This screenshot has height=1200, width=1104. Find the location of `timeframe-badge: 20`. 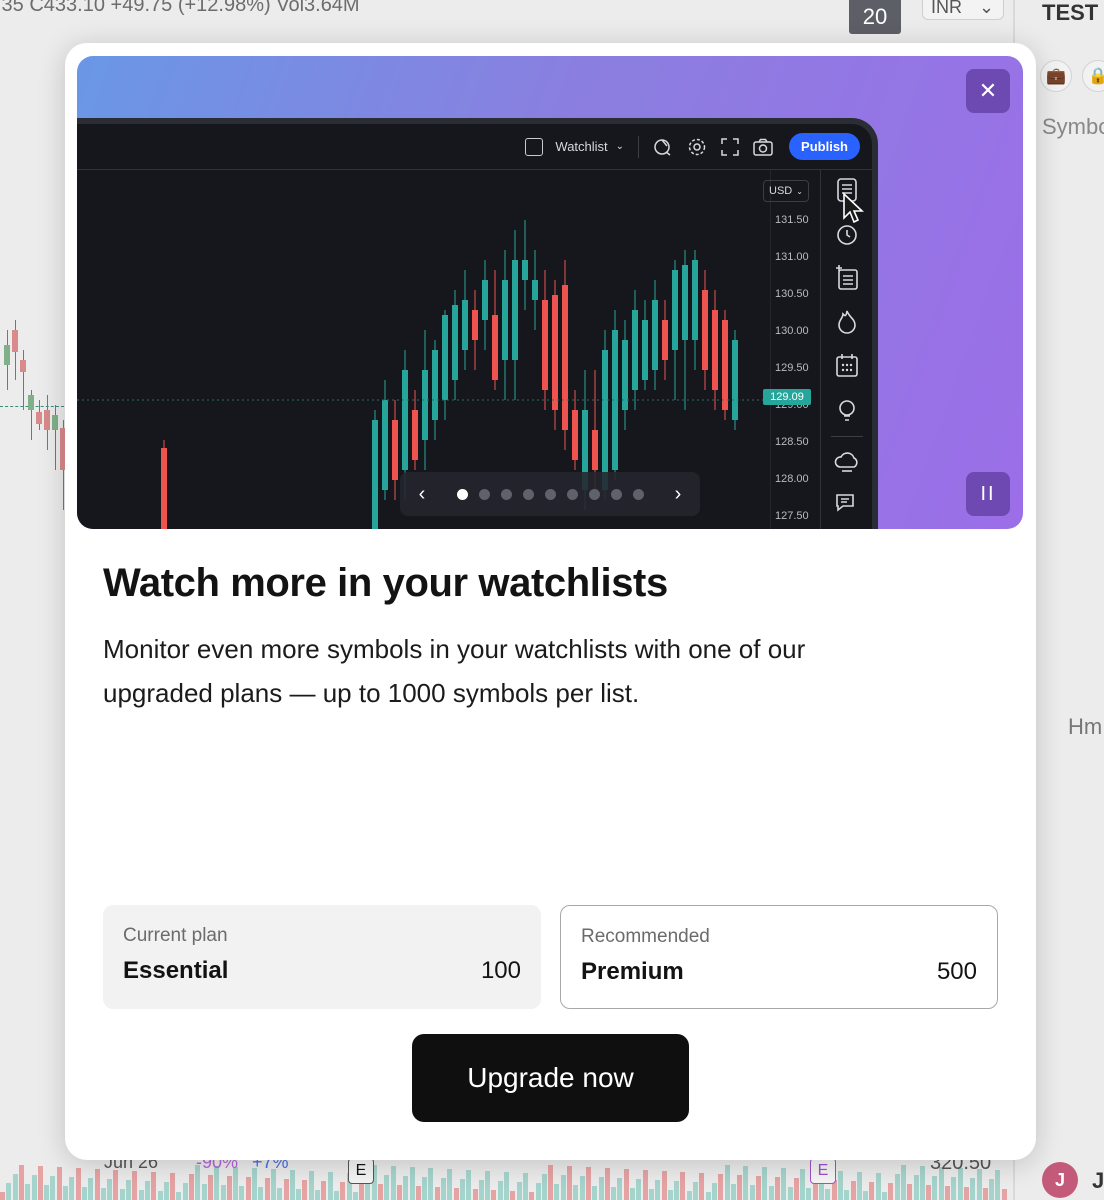

timeframe-badge: 20 is located at coordinates (875, 17).